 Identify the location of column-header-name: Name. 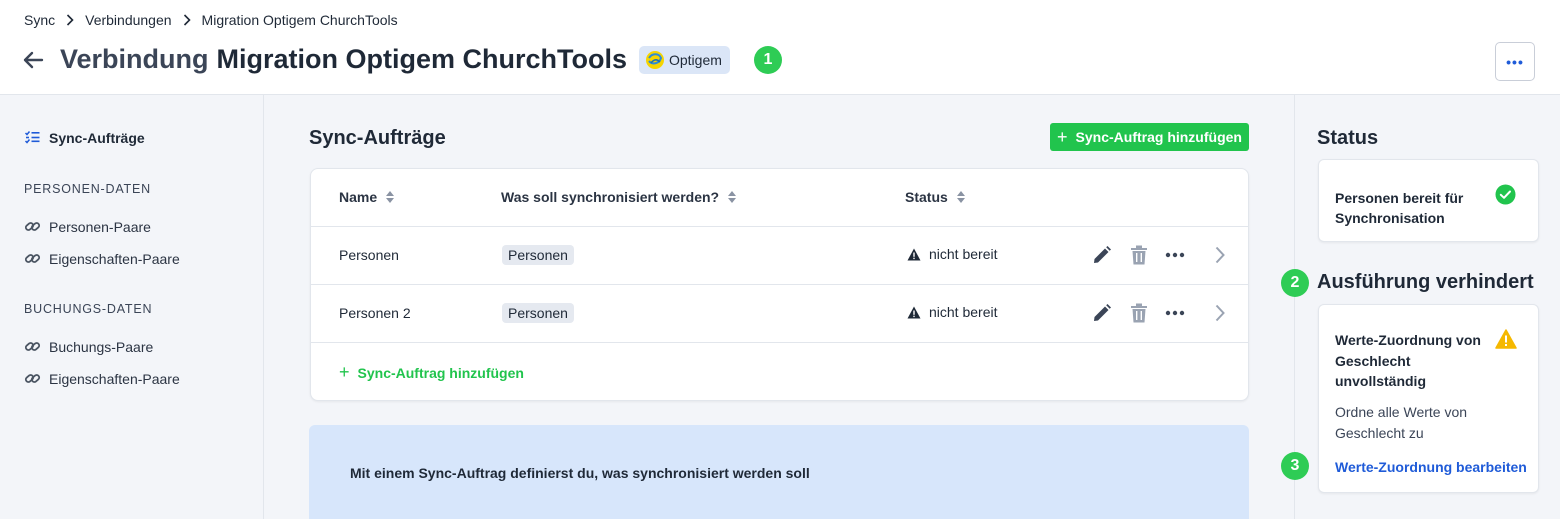
(367, 197).